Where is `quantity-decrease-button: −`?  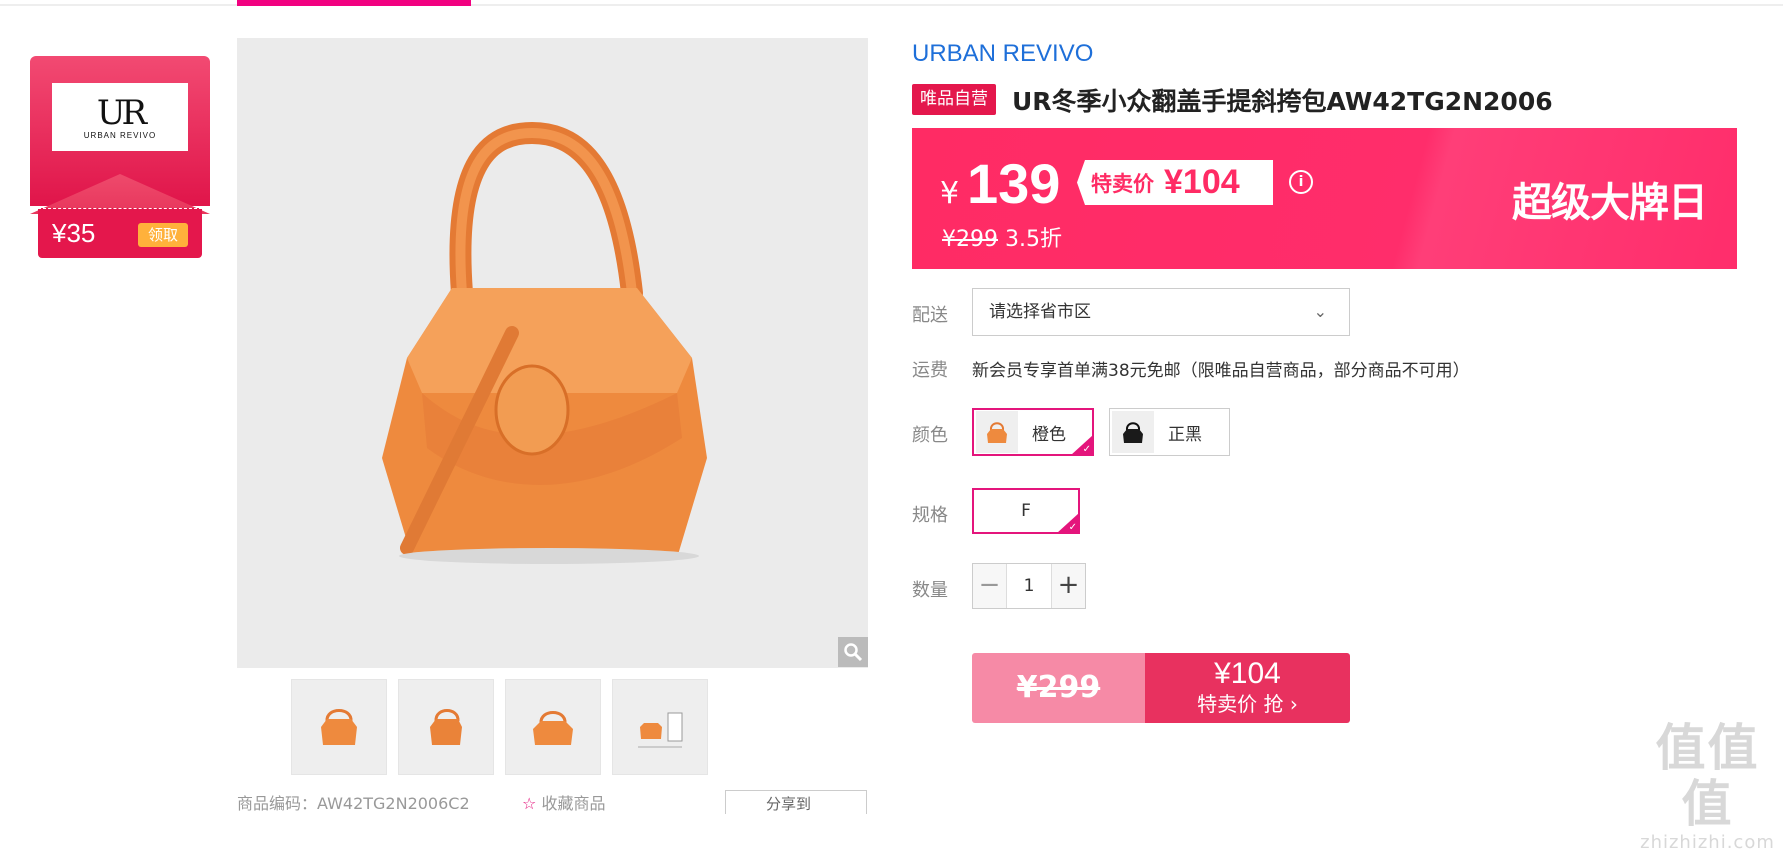 quantity-decrease-button: − is located at coordinates (989, 586).